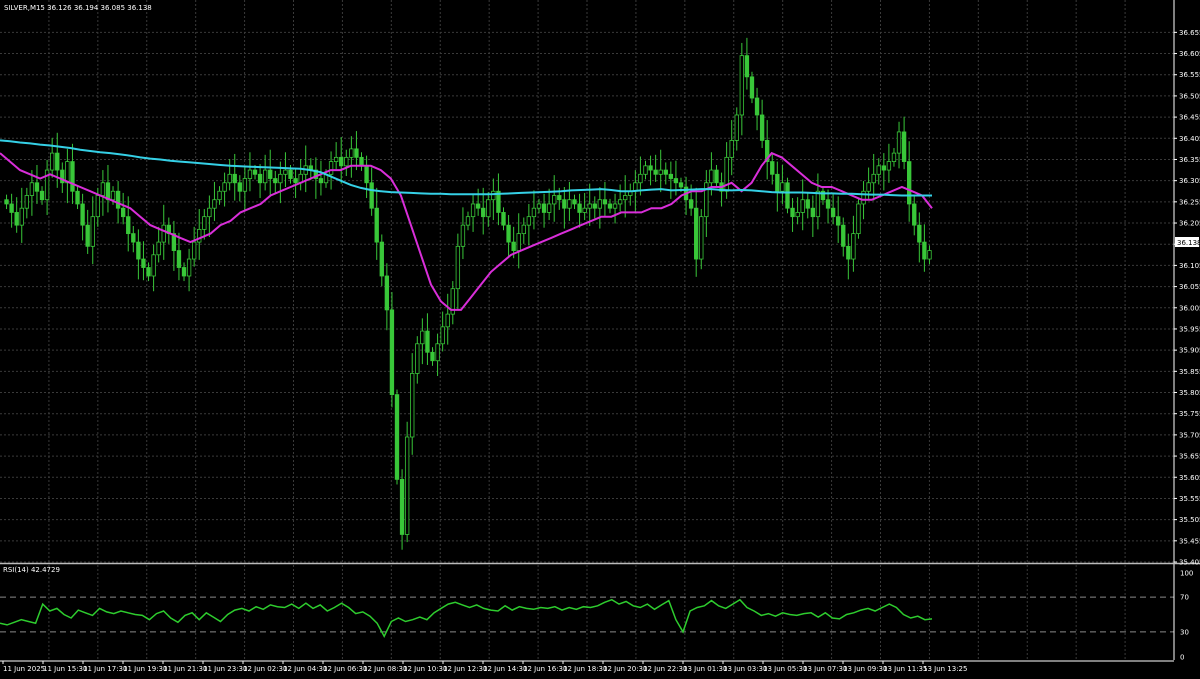 The width and height of the screenshot is (1200, 679). What do you see at coordinates (1189, 393) in the screenshot?
I see `price-tick-label: 35.805` at bounding box center [1189, 393].